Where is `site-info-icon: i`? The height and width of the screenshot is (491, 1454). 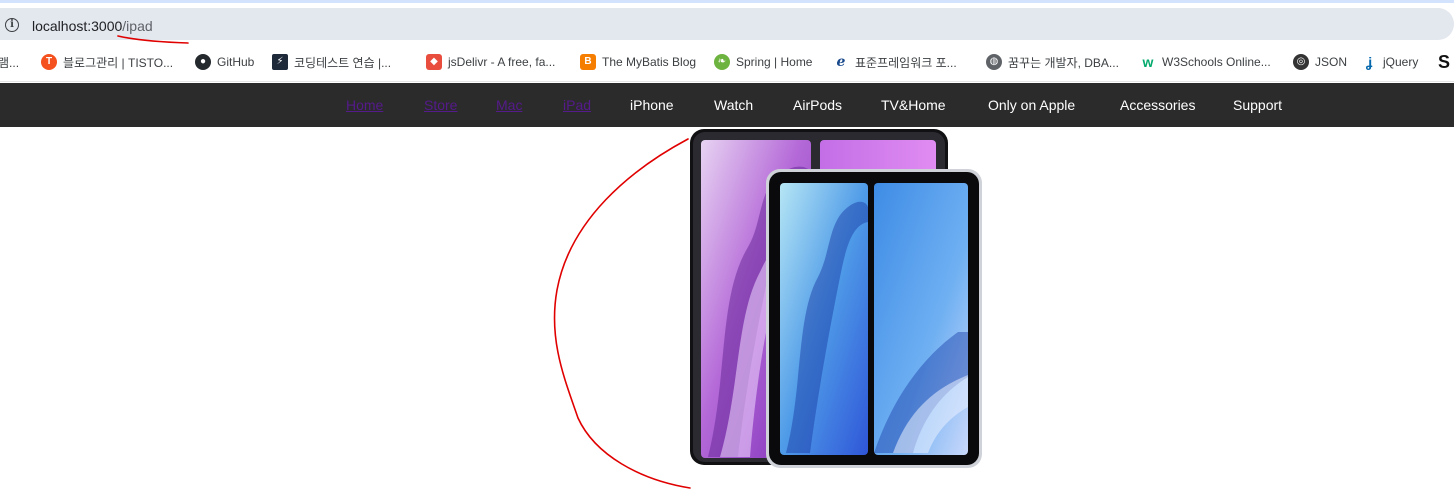 site-info-icon: i is located at coordinates (12, 25).